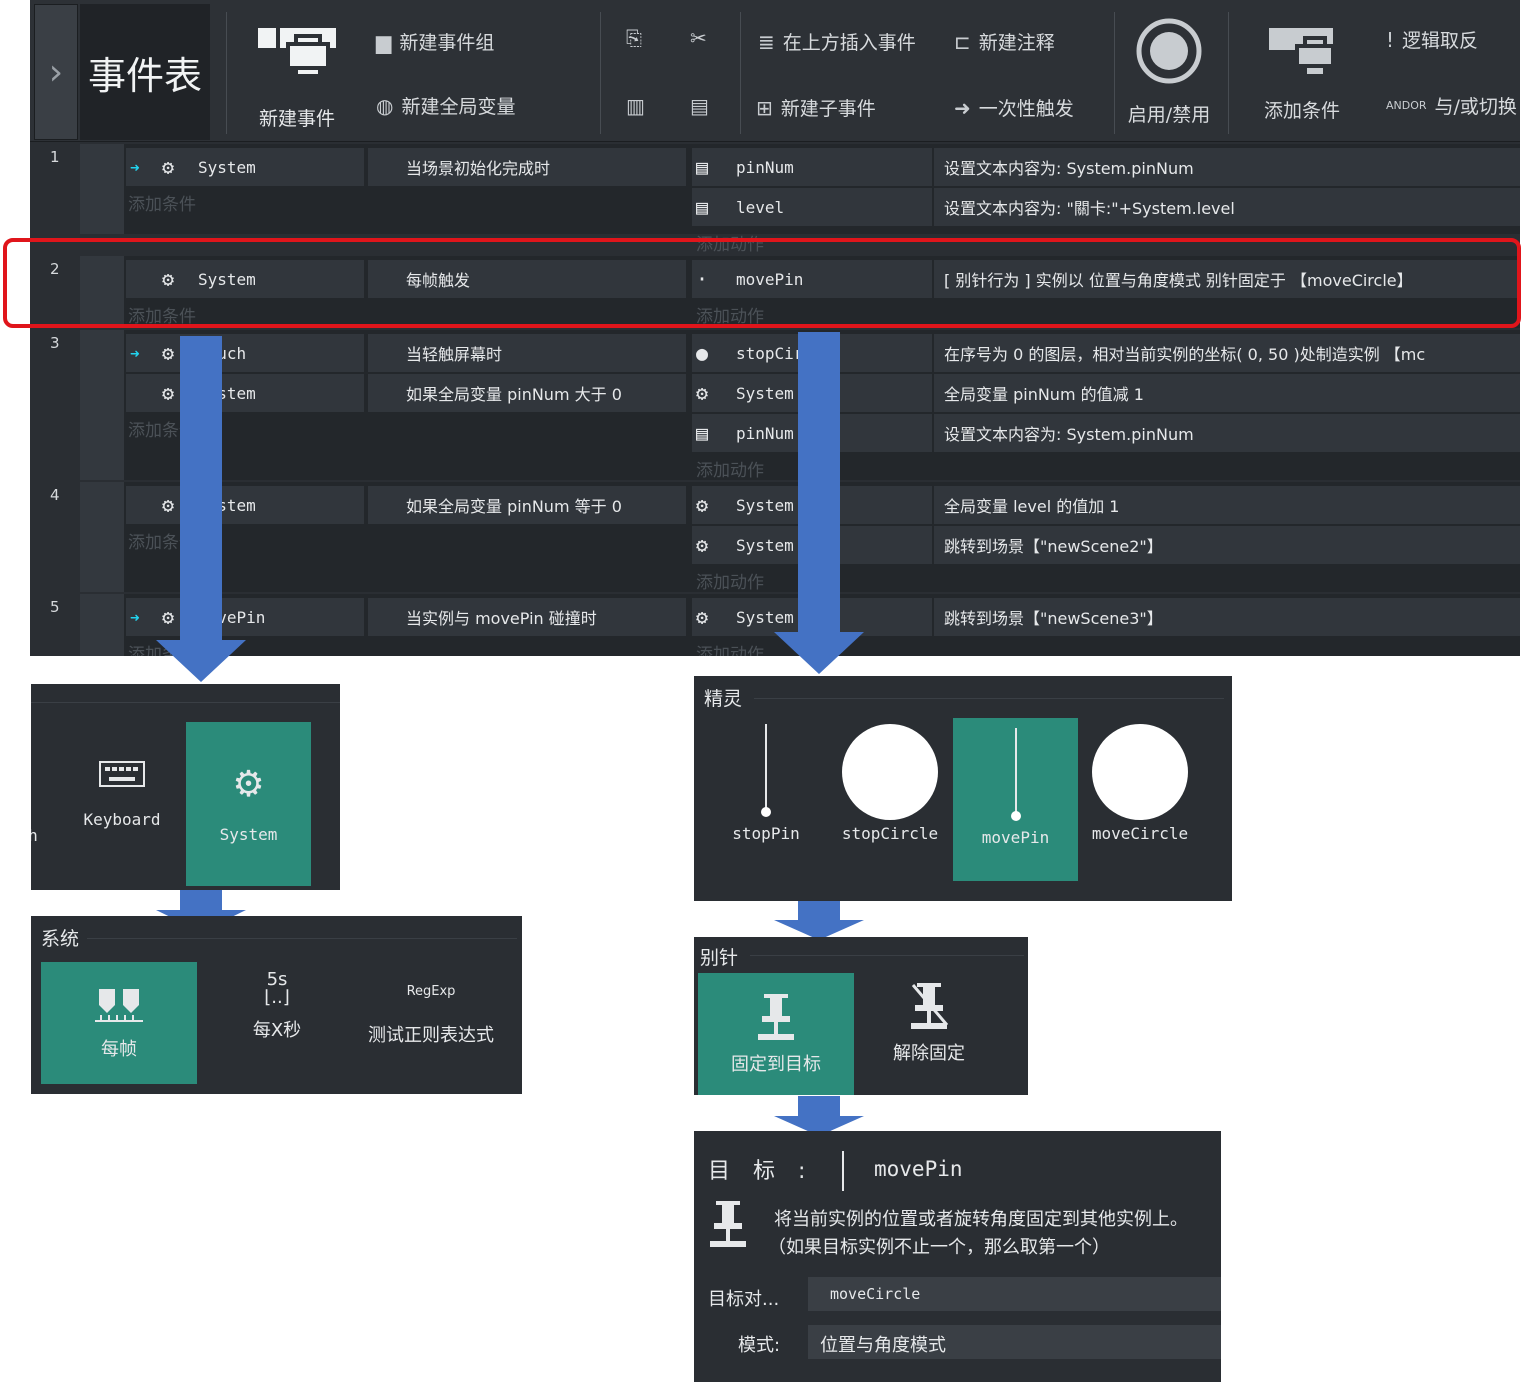 Image resolution: width=1523 pixels, height=1382 pixels. What do you see at coordinates (527, 617) in the screenshot?
I see `condition-text: 当实例与 movePin 碰撞时` at bounding box center [527, 617].